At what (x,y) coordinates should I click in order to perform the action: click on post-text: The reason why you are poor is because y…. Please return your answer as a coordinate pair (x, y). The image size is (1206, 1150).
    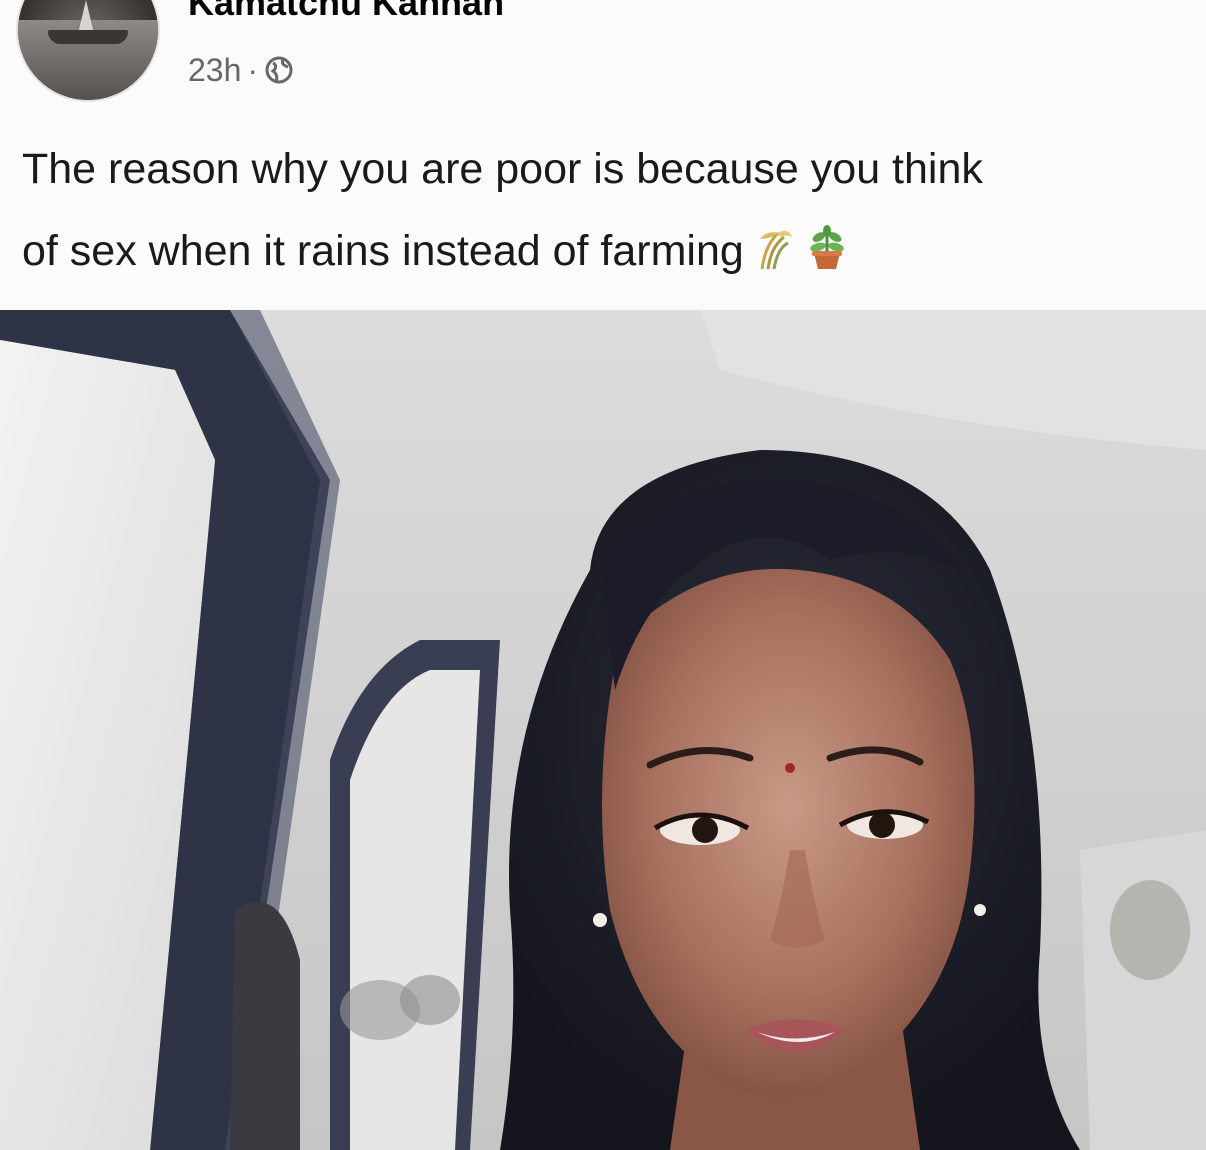
    Looking at the image, I should click on (614, 210).